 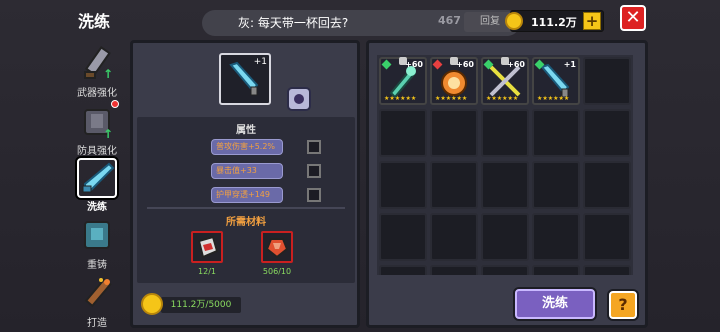 What do you see at coordinates (97, 178) in the screenshot?
I see `crystal-sword-icon` at bounding box center [97, 178].